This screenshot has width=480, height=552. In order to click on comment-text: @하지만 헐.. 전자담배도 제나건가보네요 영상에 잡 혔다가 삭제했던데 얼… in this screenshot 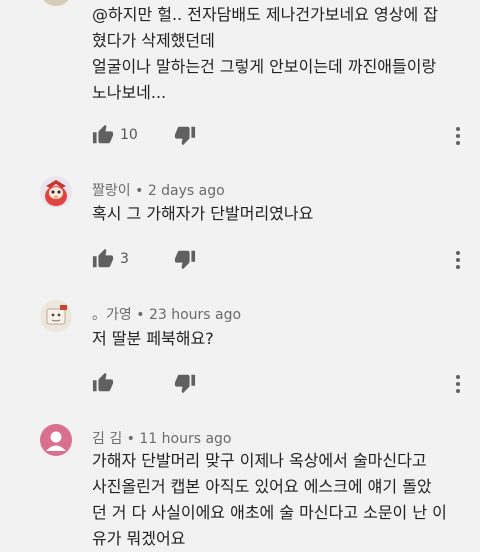, I will do `click(278, 54)`.